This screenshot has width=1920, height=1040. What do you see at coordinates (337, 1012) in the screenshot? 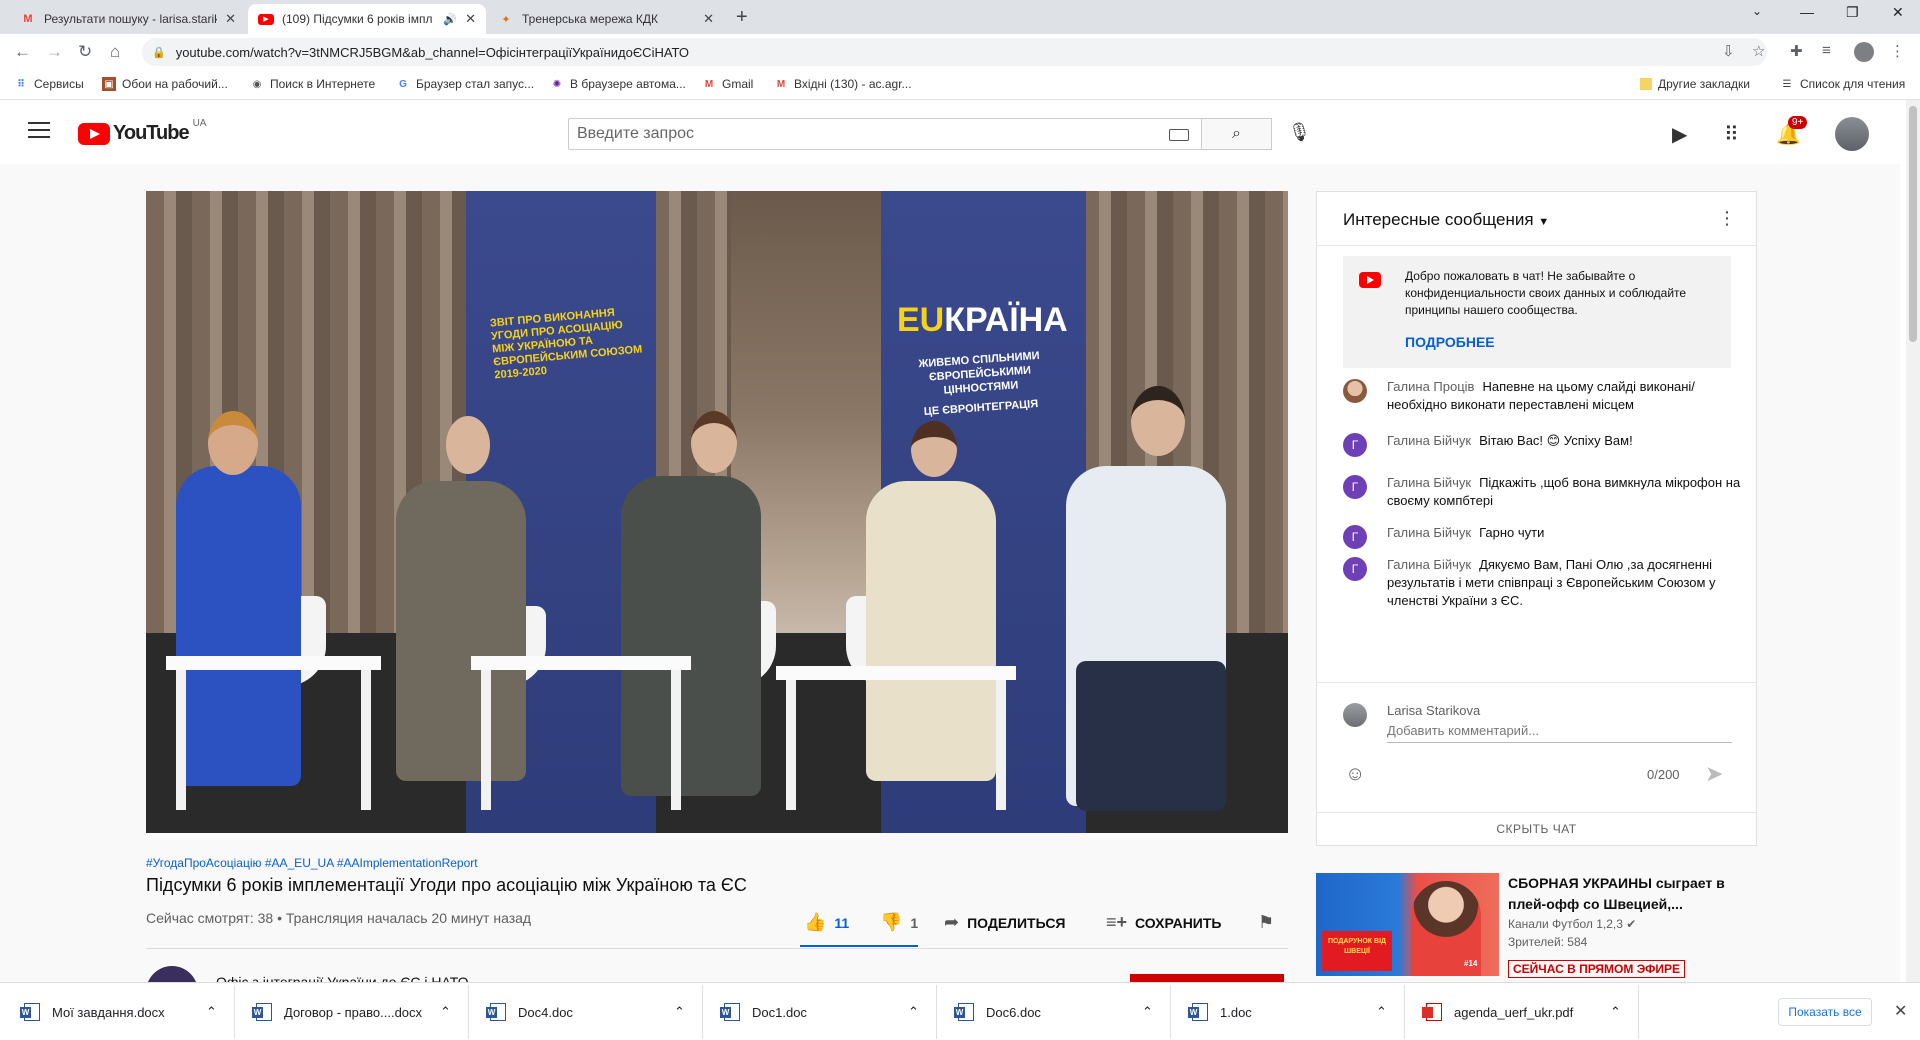
I see `download-item: Договор - право....docx` at bounding box center [337, 1012].